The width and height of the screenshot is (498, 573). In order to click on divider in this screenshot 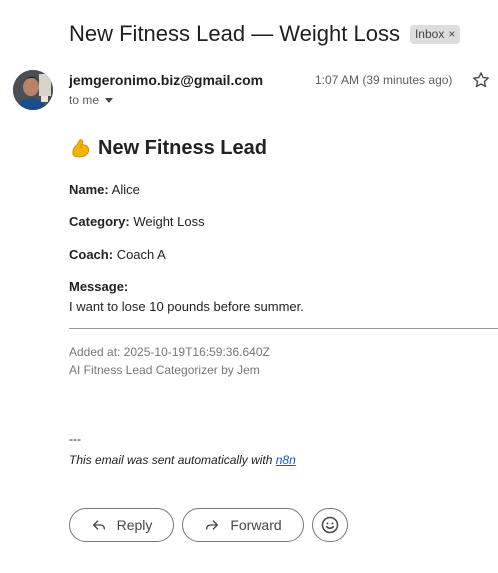, I will do `click(283, 328)`.